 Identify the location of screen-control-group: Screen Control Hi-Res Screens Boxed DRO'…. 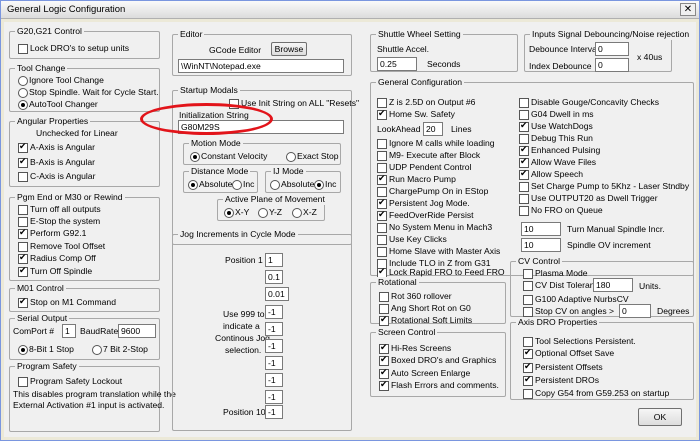
(438, 362).